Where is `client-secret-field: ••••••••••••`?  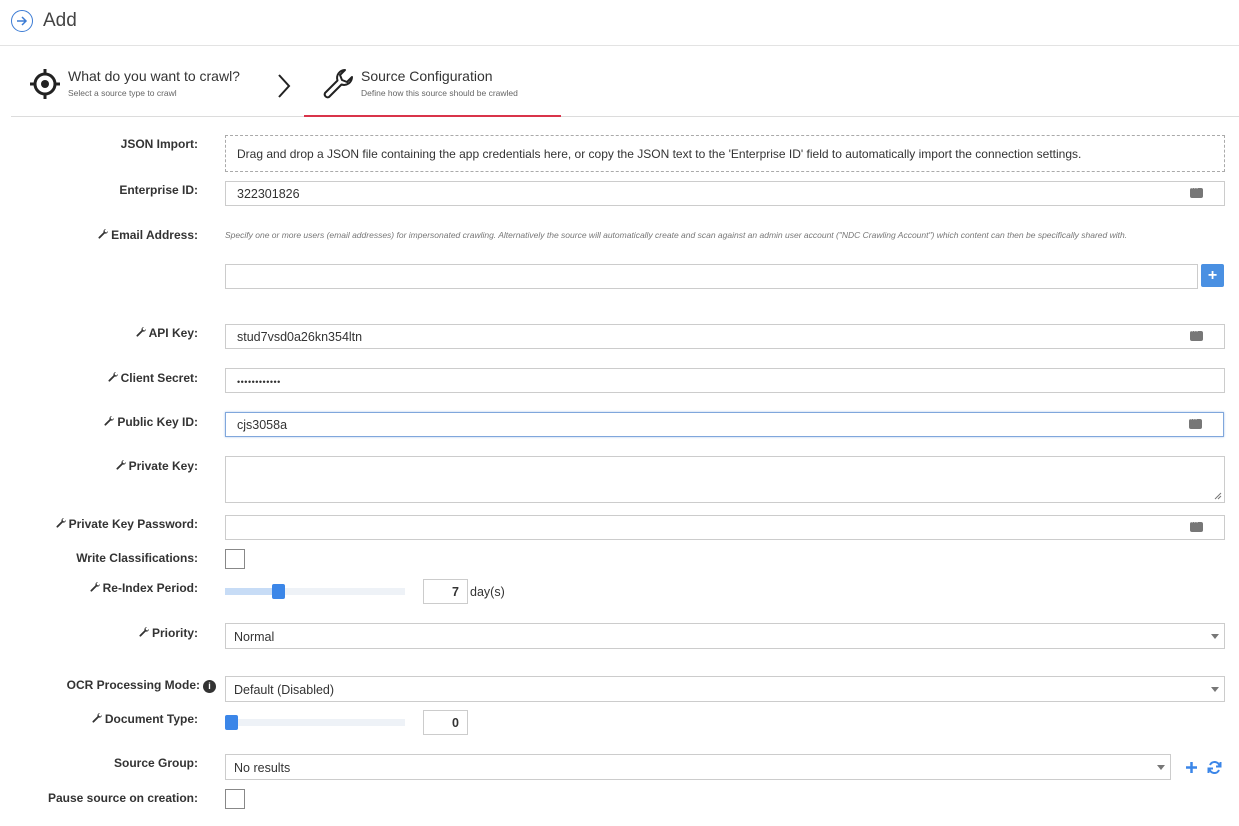
client-secret-field: •••••••••••• is located at coordinates (725, 380).